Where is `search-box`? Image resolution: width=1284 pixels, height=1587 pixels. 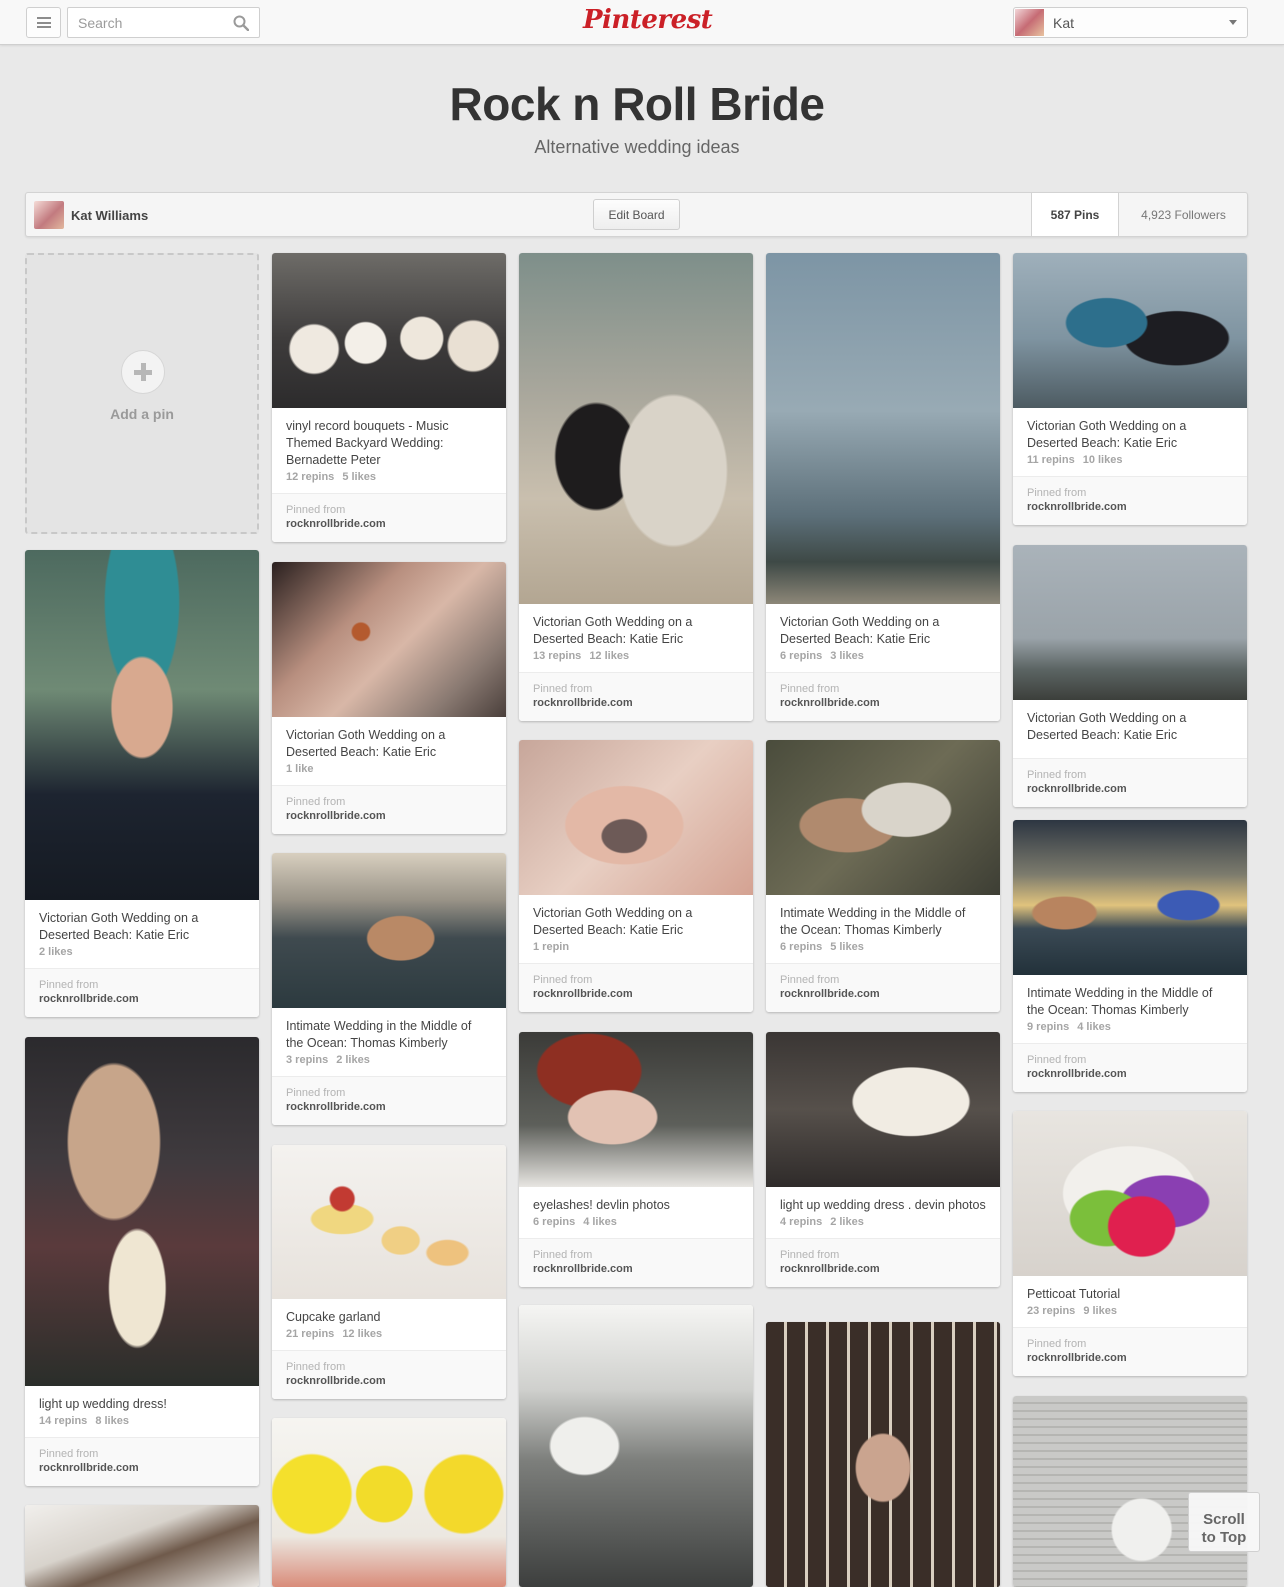
search-box is located at coordinates (163, 22).